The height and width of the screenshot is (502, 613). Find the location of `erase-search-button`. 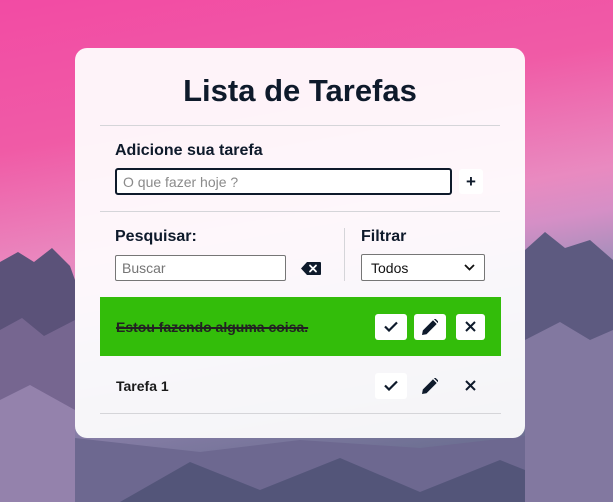

erase-search-button is located at coordinates (311, 268).